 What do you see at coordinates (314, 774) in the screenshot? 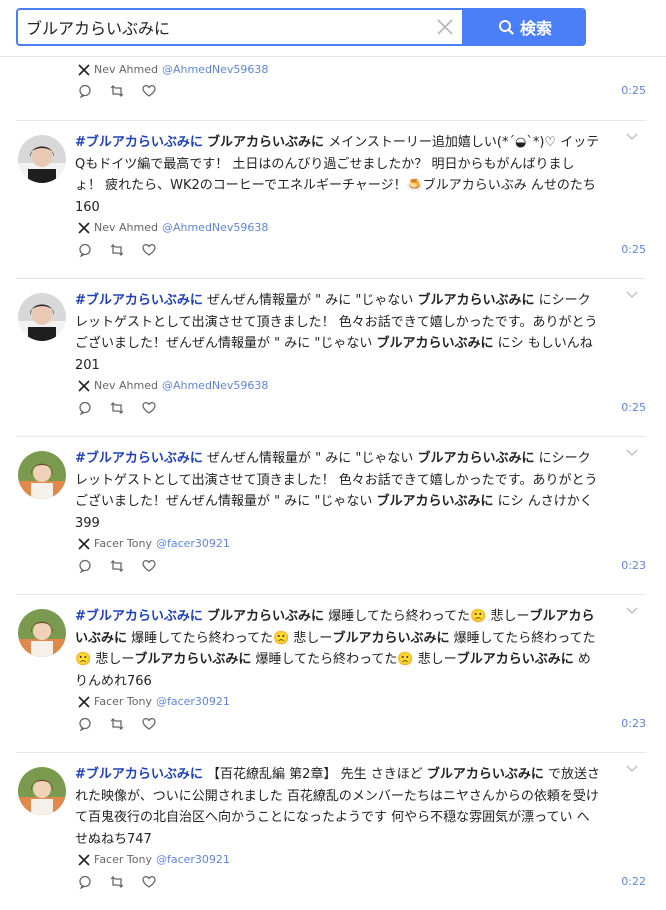
I see `post-text-segment: 【百花繚乱編 第2章】 先生 さきほど` at bounding box center [314, 774].